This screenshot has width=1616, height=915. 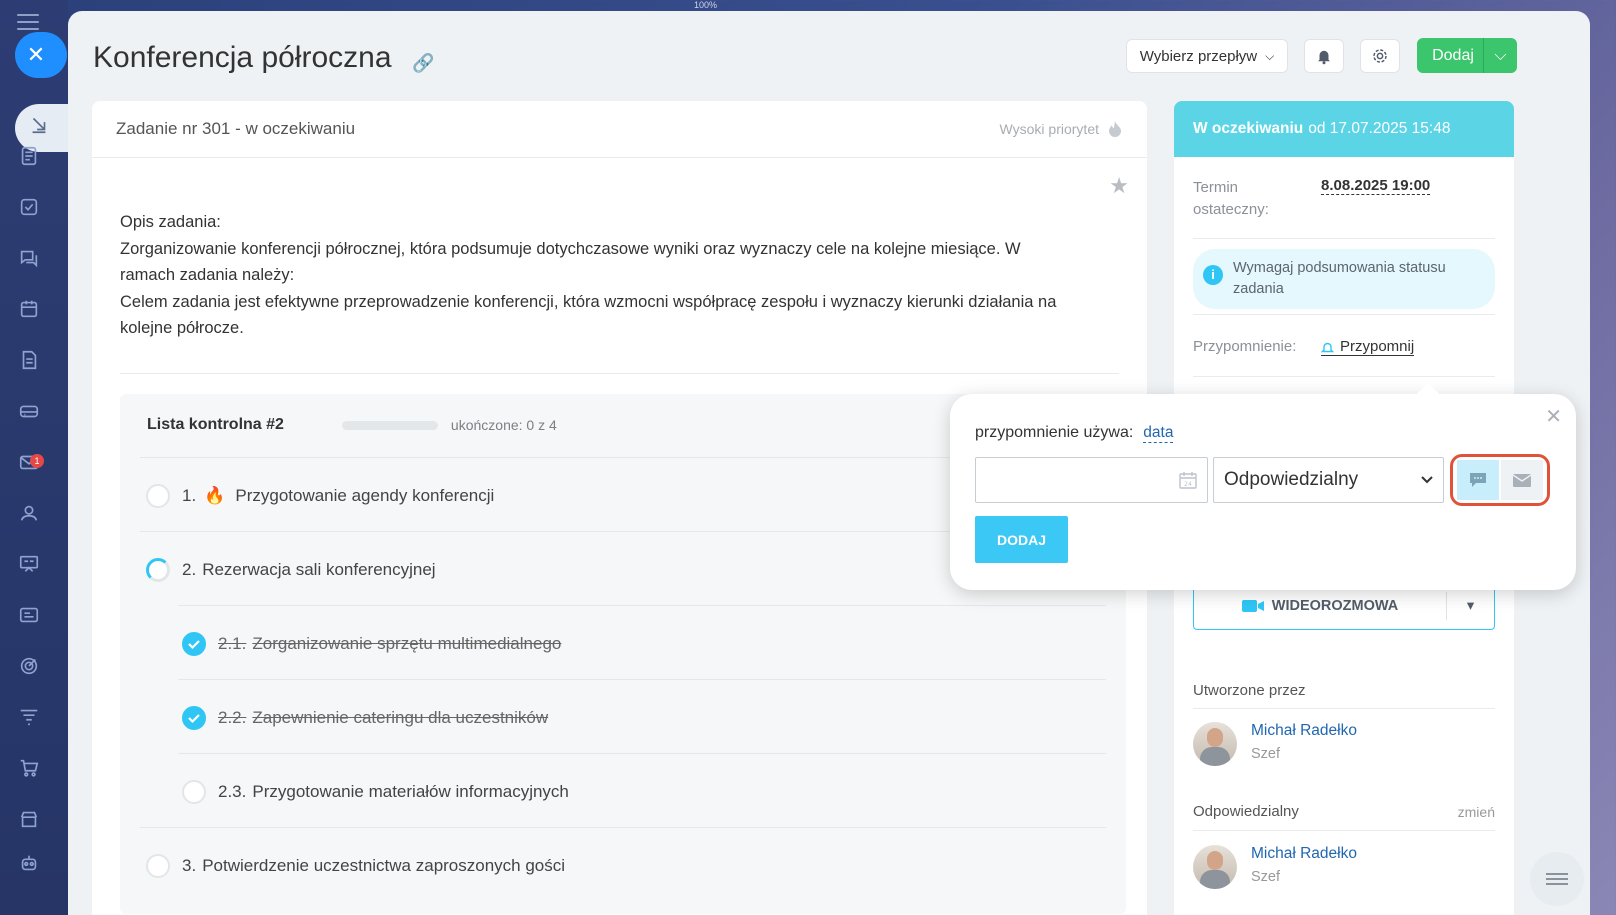 I want to click on reminder-uses-label: przypomnienie używa:, so click(x=1054, y=432).